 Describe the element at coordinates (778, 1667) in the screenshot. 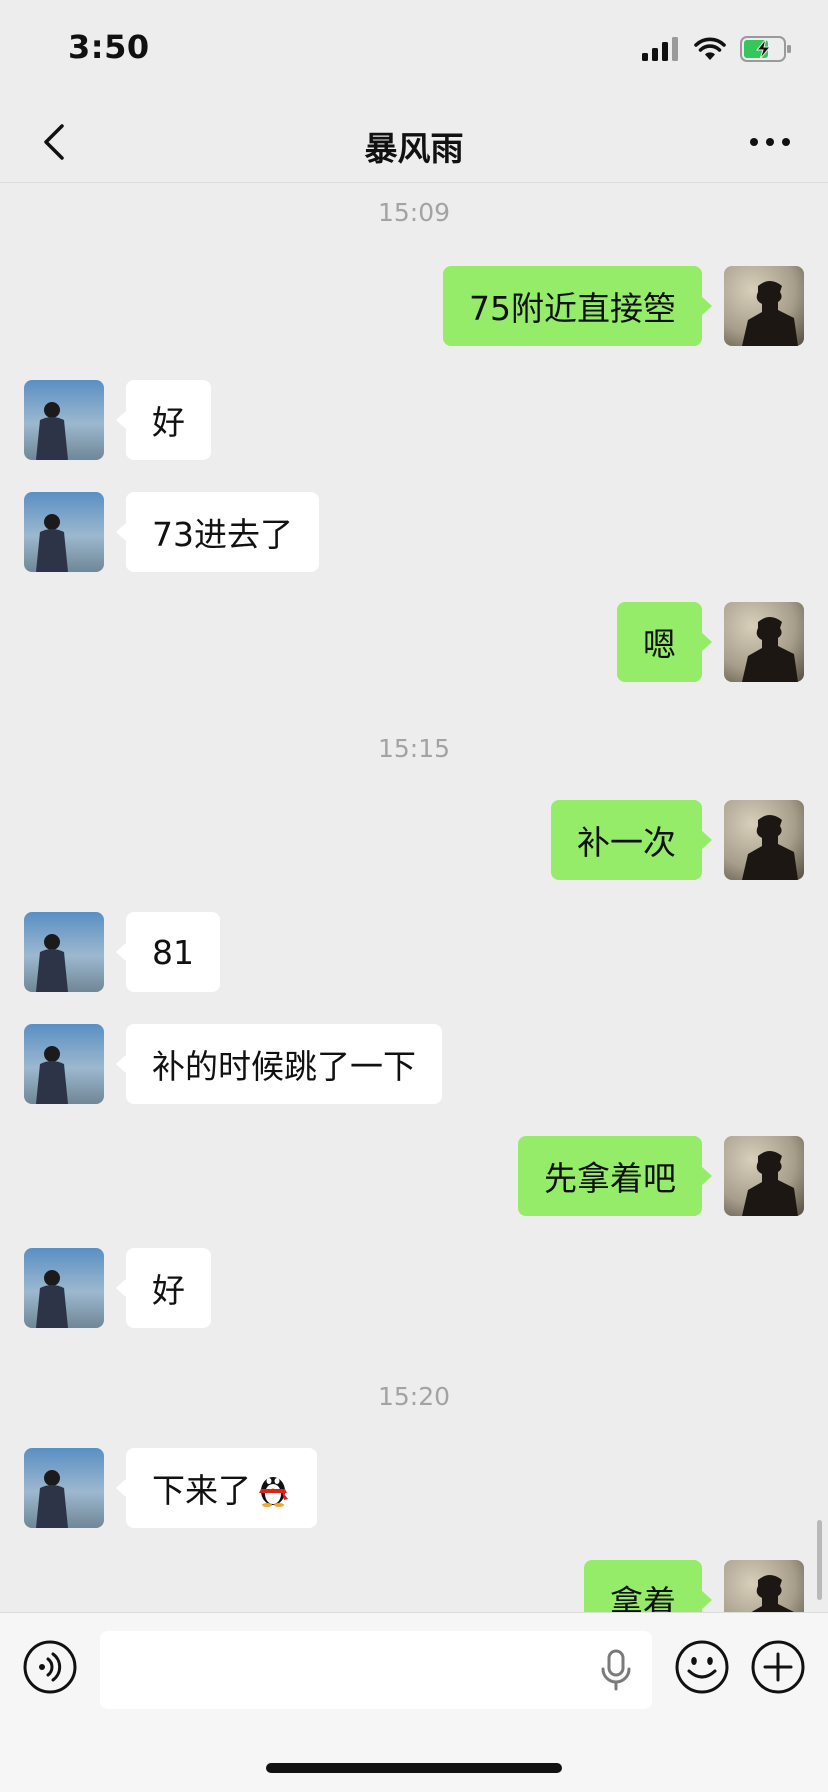

I see `plus-icon` at that location.